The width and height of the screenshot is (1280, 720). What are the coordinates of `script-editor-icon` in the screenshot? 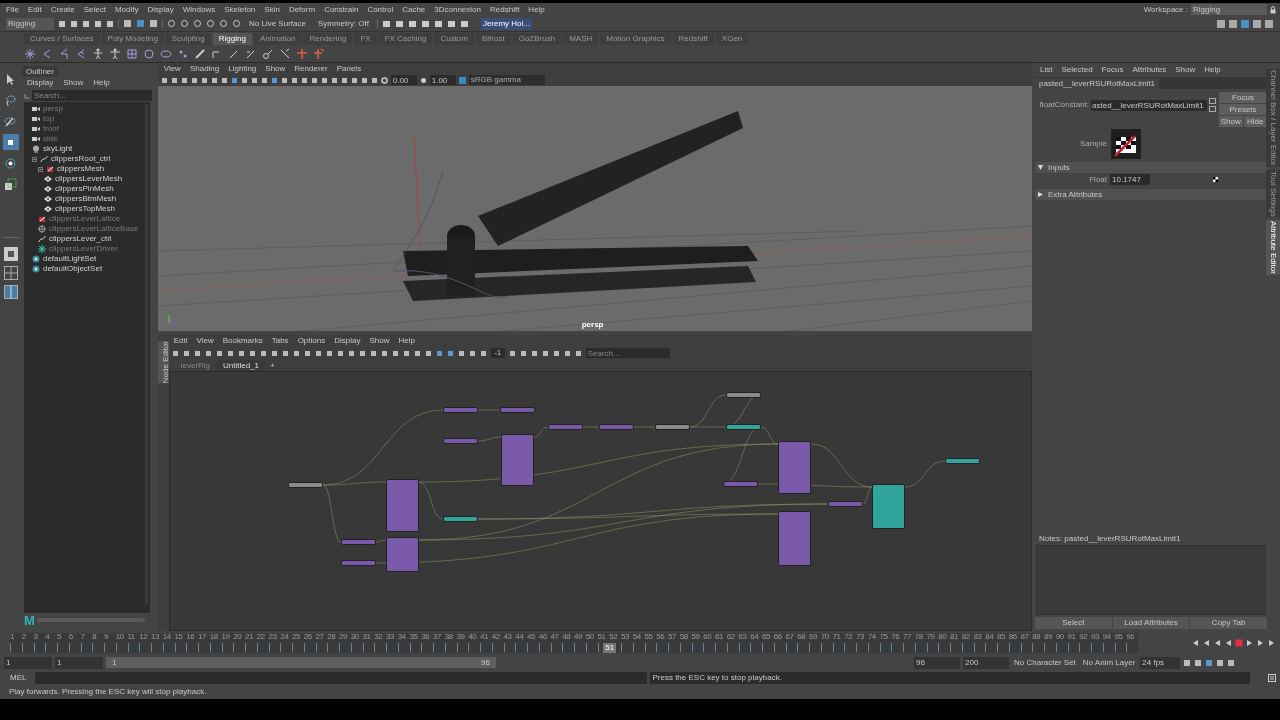 It's located at (1272, 677).